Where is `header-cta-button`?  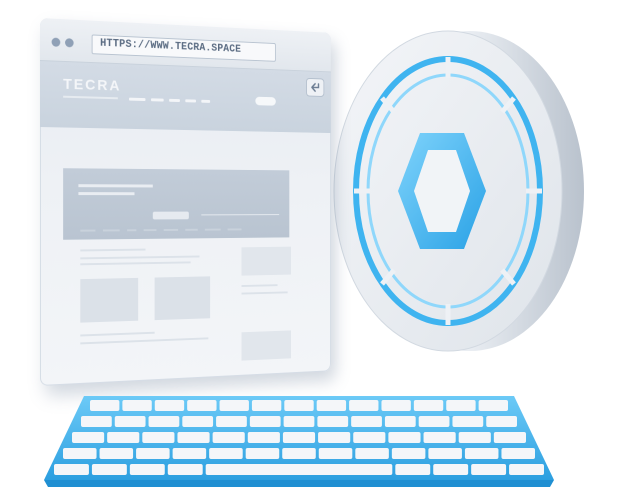
header-cta-button is located at coordinates (265, 101).